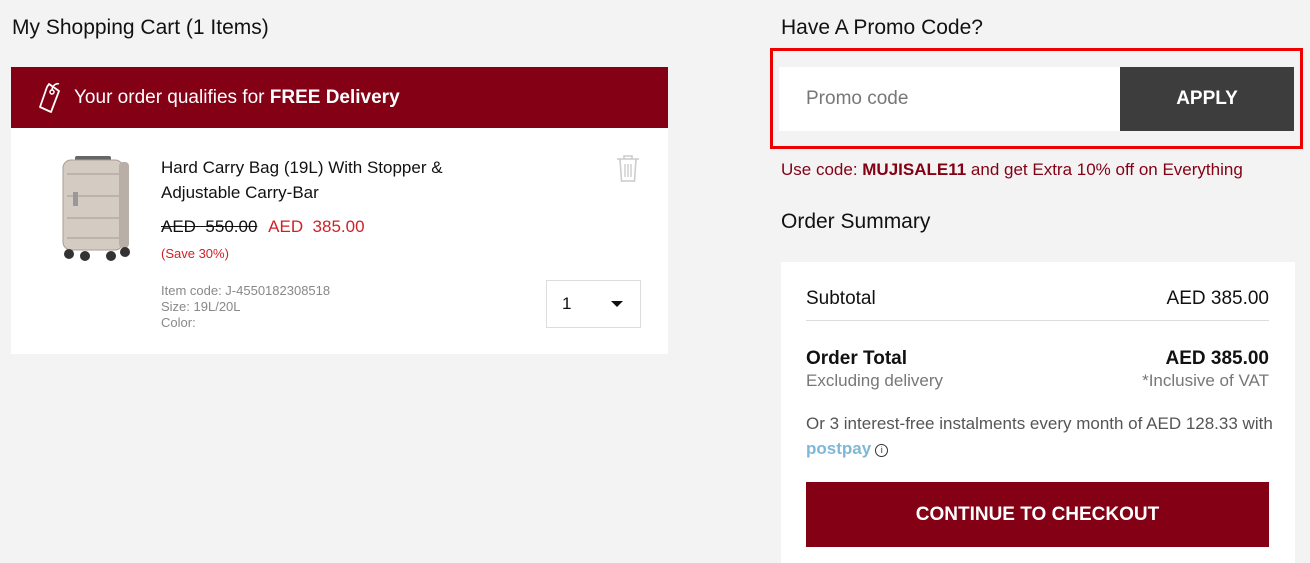 The image size is (1310, 563). I want to click on quantity-select: 1, so click(593, 304).